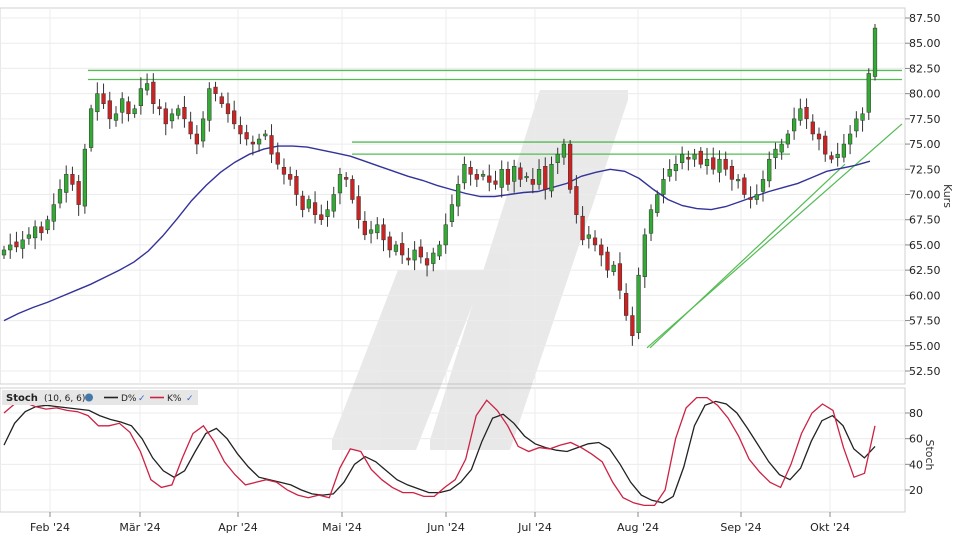  Describe the element at coordinates (925, 119) in the screenshot. I see `price-tick-label: 77.50` at that location.